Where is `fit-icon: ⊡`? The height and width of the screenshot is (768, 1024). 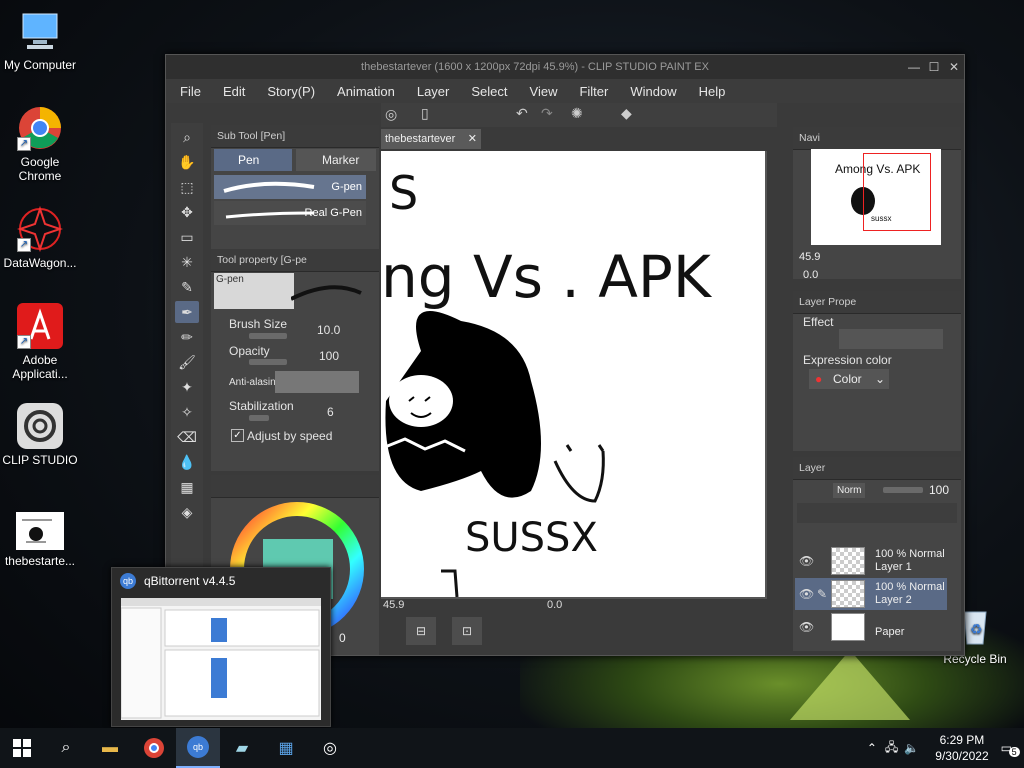
fit-icon: ⊡ is located at coordinates (467, 631).